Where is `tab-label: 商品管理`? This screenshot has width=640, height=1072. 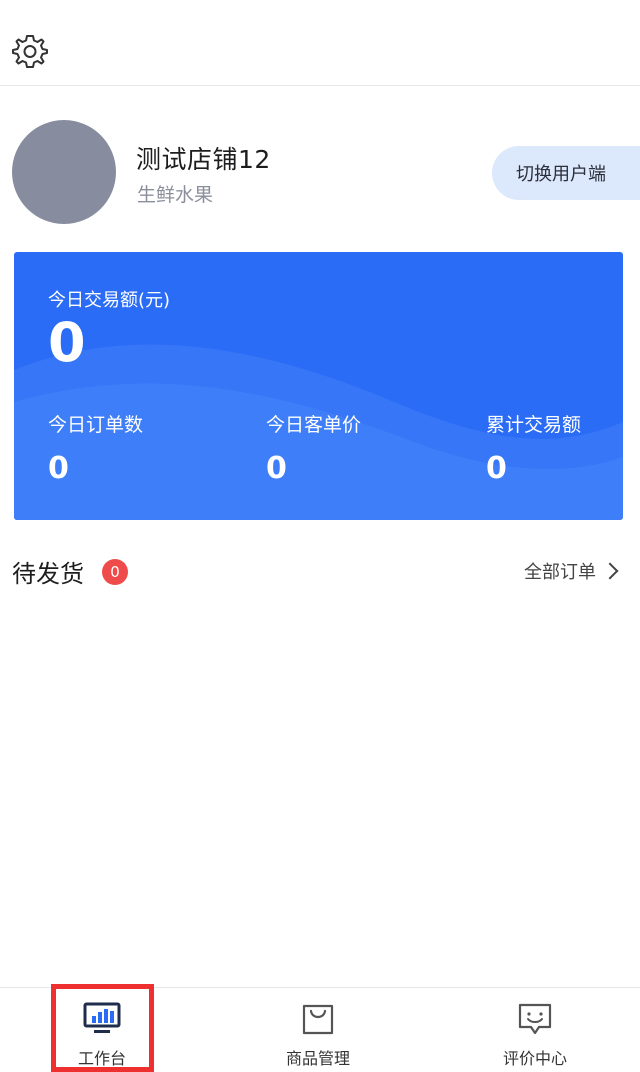 tab-label: 商品管理 is located at coordinates (317, 1058).